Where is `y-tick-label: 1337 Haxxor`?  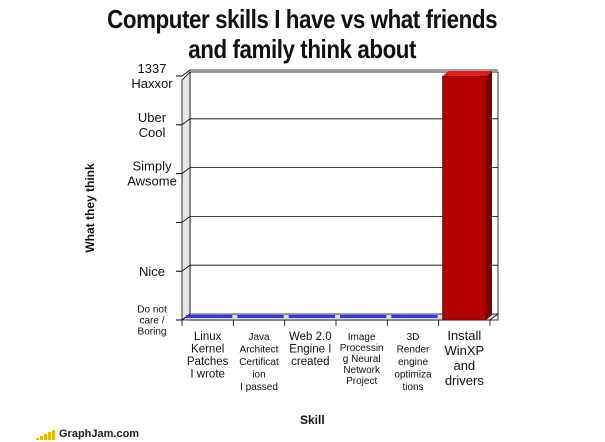 y-tick-label: 1337 Haxxor is located at coordinates (152, 76).